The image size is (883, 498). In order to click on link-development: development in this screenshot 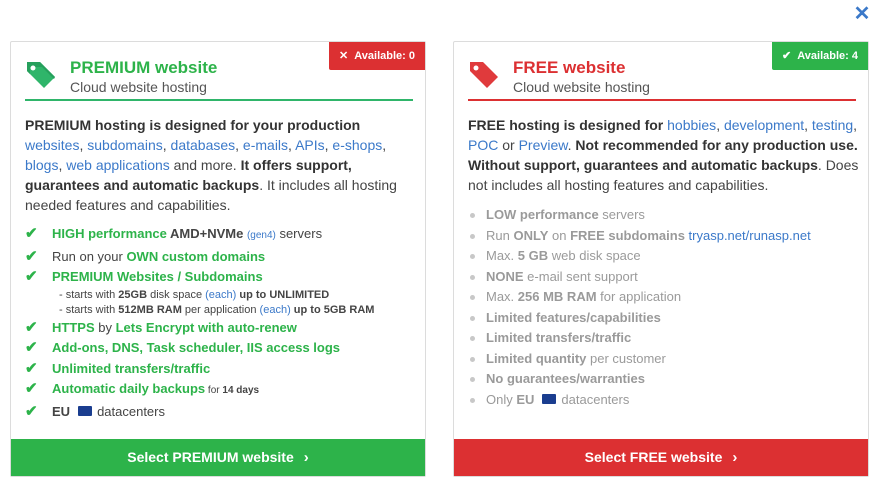, I will do `click(764, 125)`.